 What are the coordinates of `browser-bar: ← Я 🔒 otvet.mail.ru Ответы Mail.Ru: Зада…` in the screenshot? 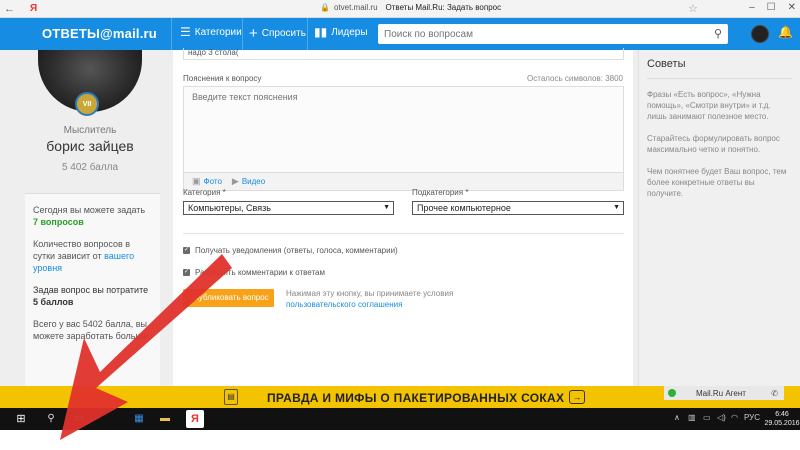 It's located at (400, 9).